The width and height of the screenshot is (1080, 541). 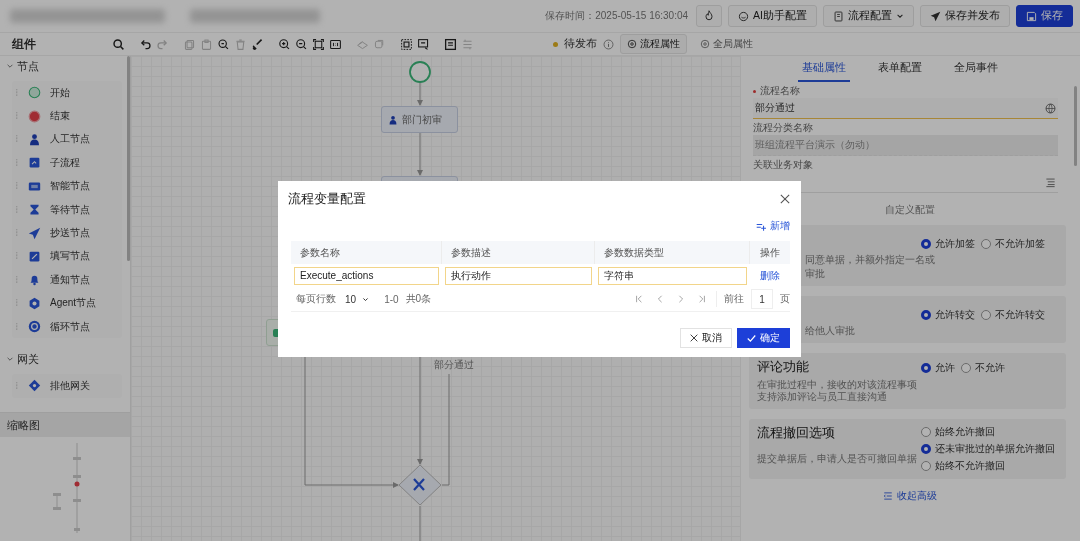 What do you see at coordinates (1020, 315) in the screenshot?
I see `radio-label: 不允许转交` at bounding box center [1020, 315].